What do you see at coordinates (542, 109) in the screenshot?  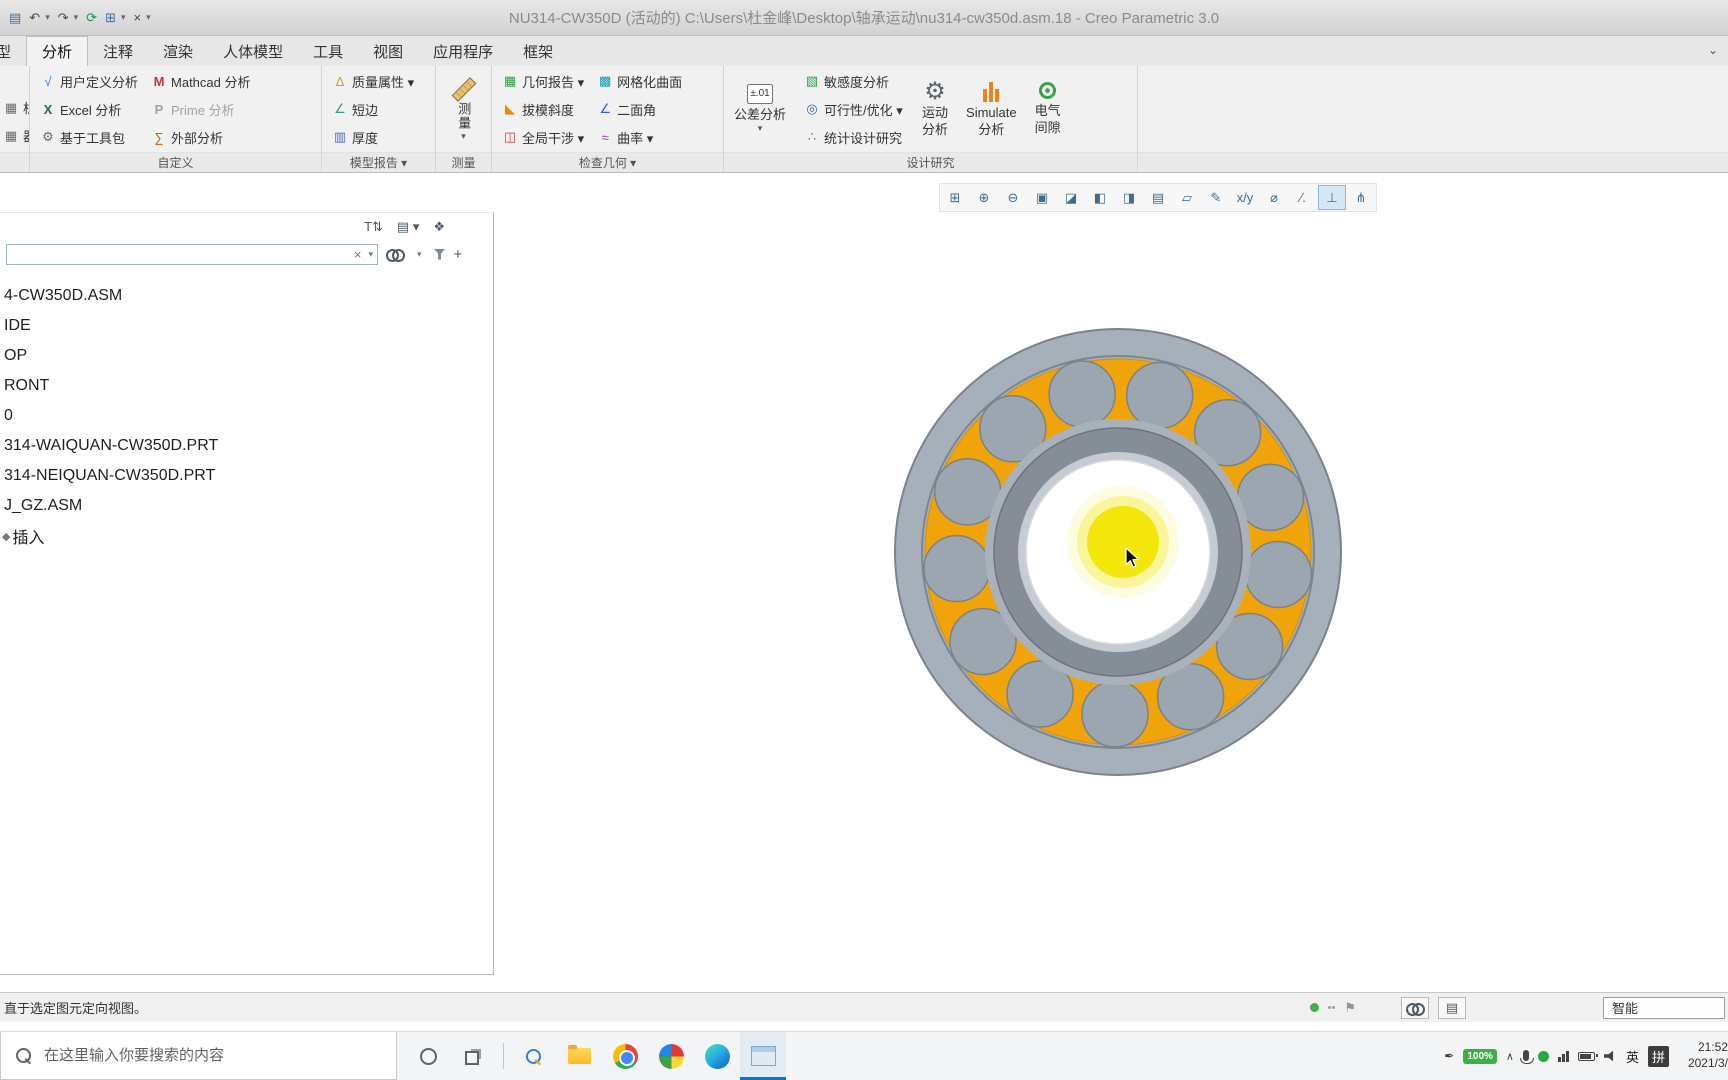 I see `ribbon-button: ◣ 拔模斜度` at bounding box center [542, 109].